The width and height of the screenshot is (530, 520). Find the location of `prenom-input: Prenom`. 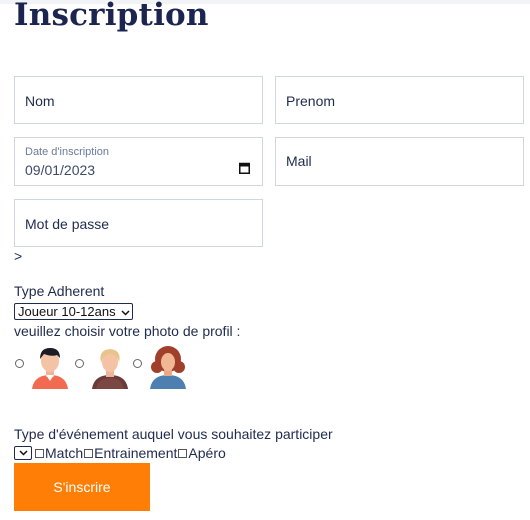

prenom-input: Prenom is located at coordinates (399, 100).